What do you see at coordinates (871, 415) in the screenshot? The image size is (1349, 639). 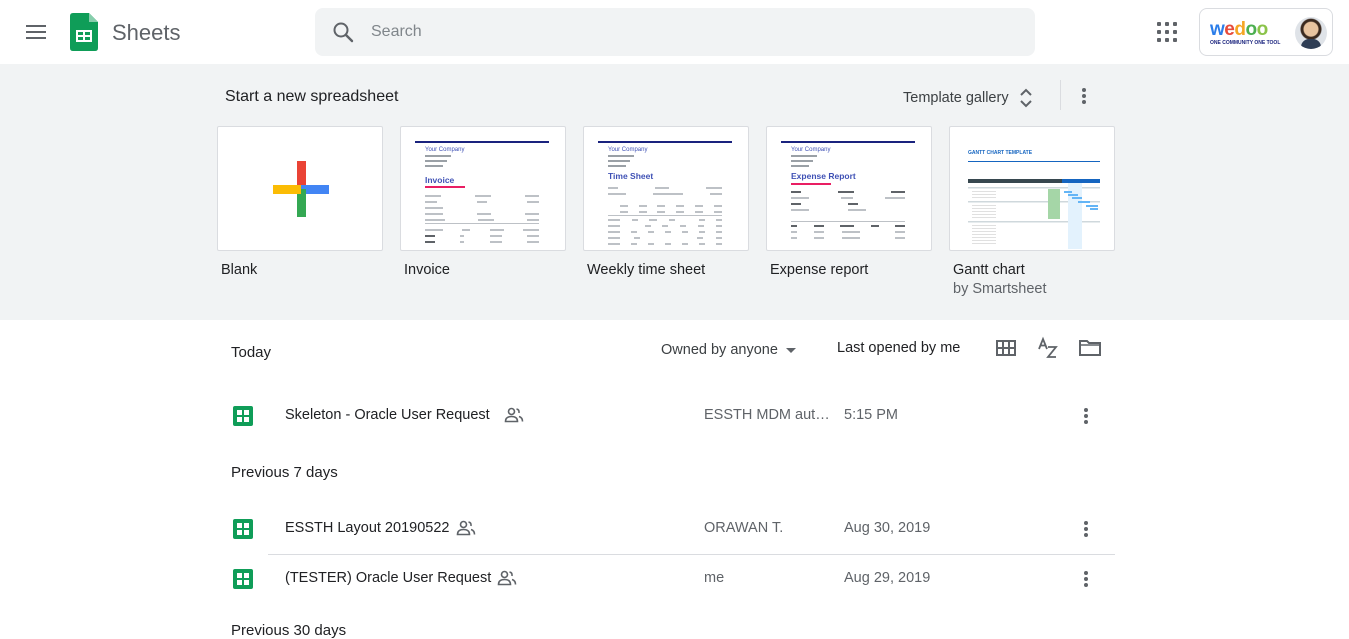 I see `file-last-opened: 5:15 PM` at bounding box center [871, 415].